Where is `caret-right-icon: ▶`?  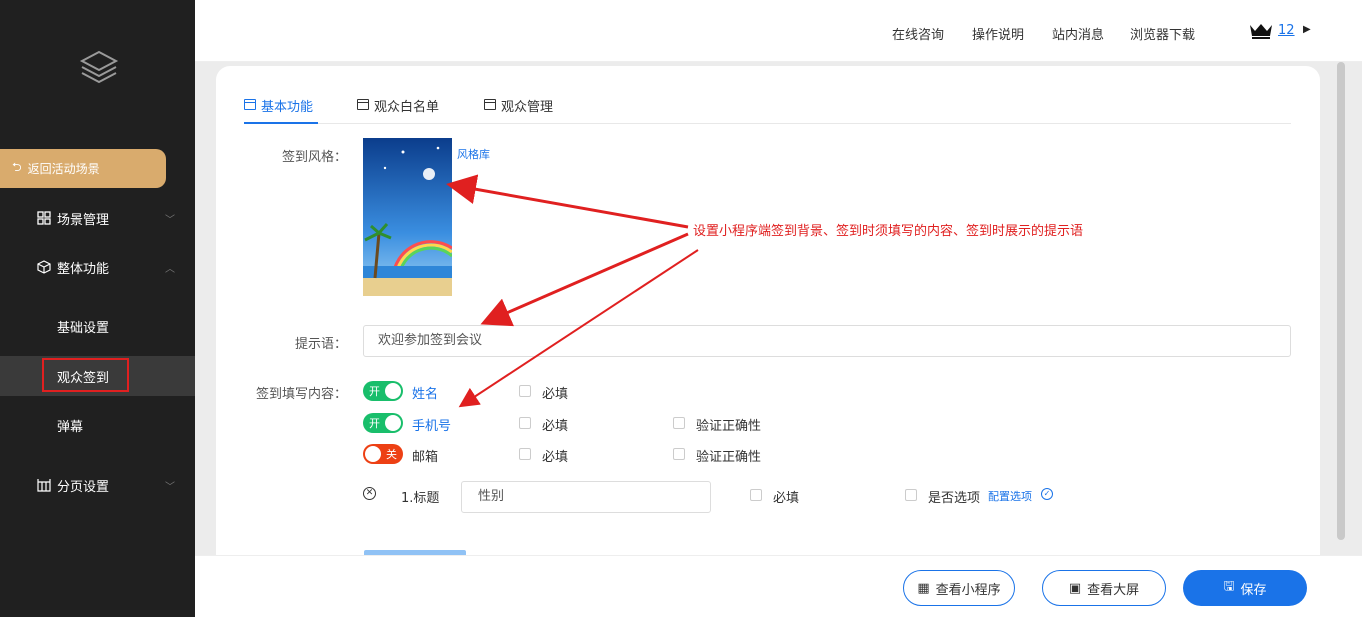 caret-right-icon: ▶ is located at coordinates (1307, 29).